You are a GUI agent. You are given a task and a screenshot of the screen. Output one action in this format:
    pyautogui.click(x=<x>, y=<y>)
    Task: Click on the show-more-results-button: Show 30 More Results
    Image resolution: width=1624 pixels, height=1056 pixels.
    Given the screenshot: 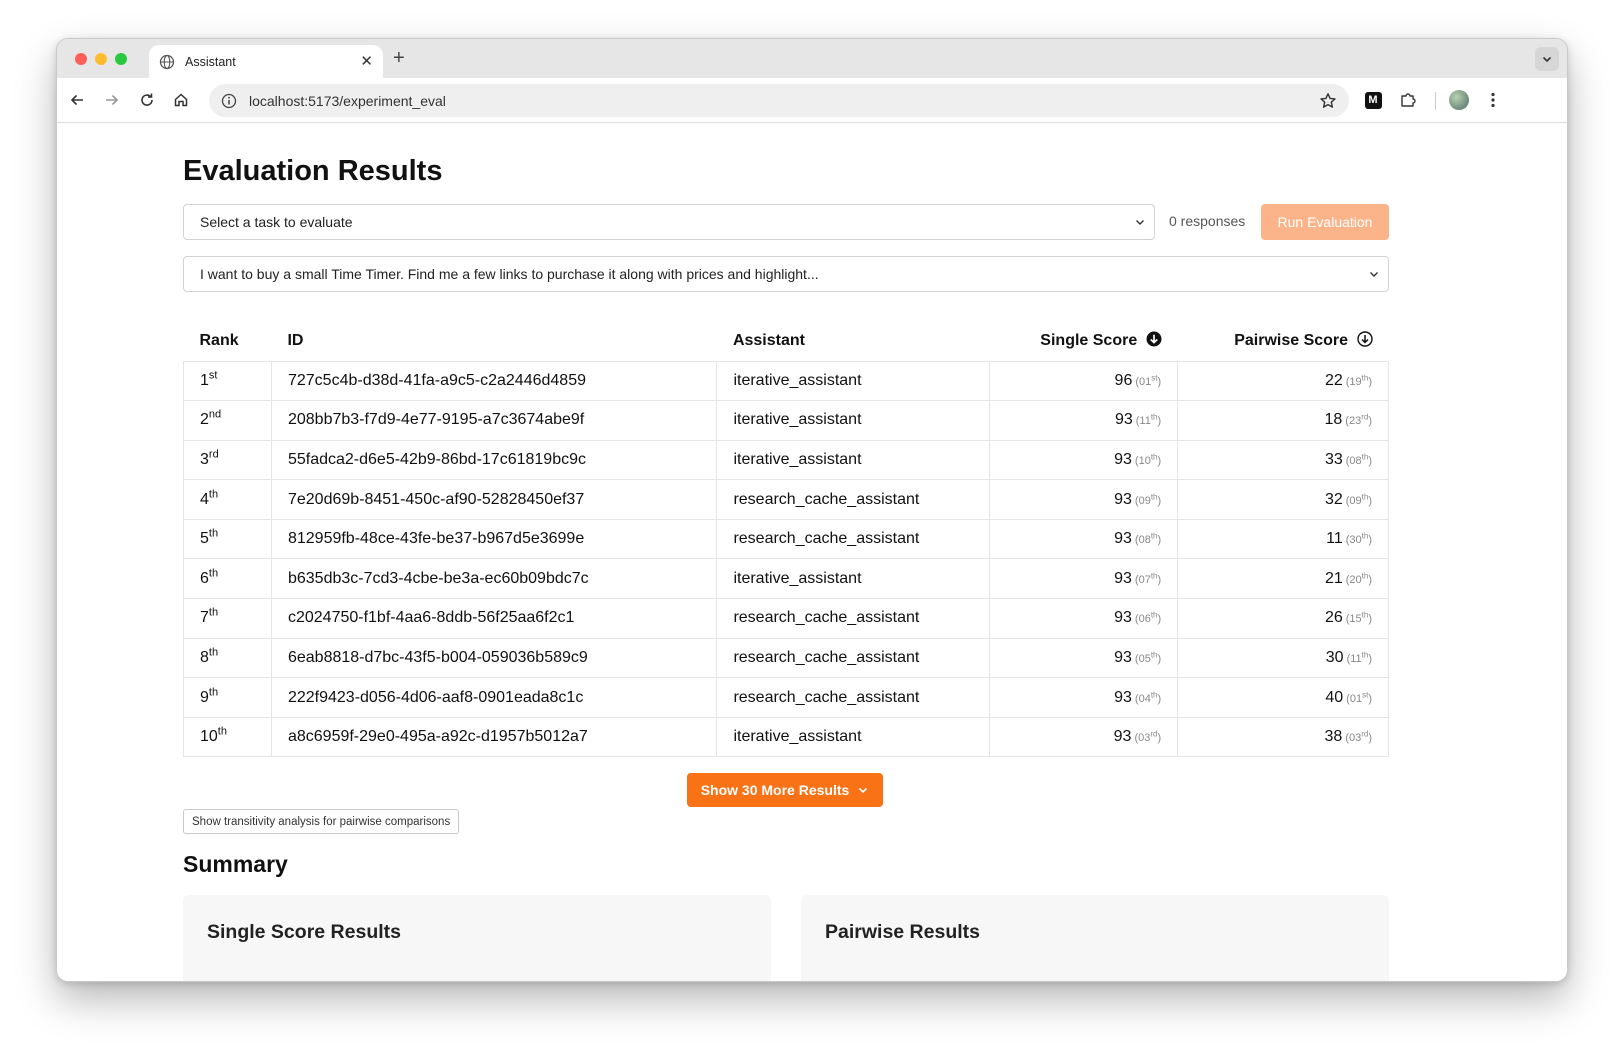 What is the action you would take?
    pyautogui.click(x=785, y=790)
    